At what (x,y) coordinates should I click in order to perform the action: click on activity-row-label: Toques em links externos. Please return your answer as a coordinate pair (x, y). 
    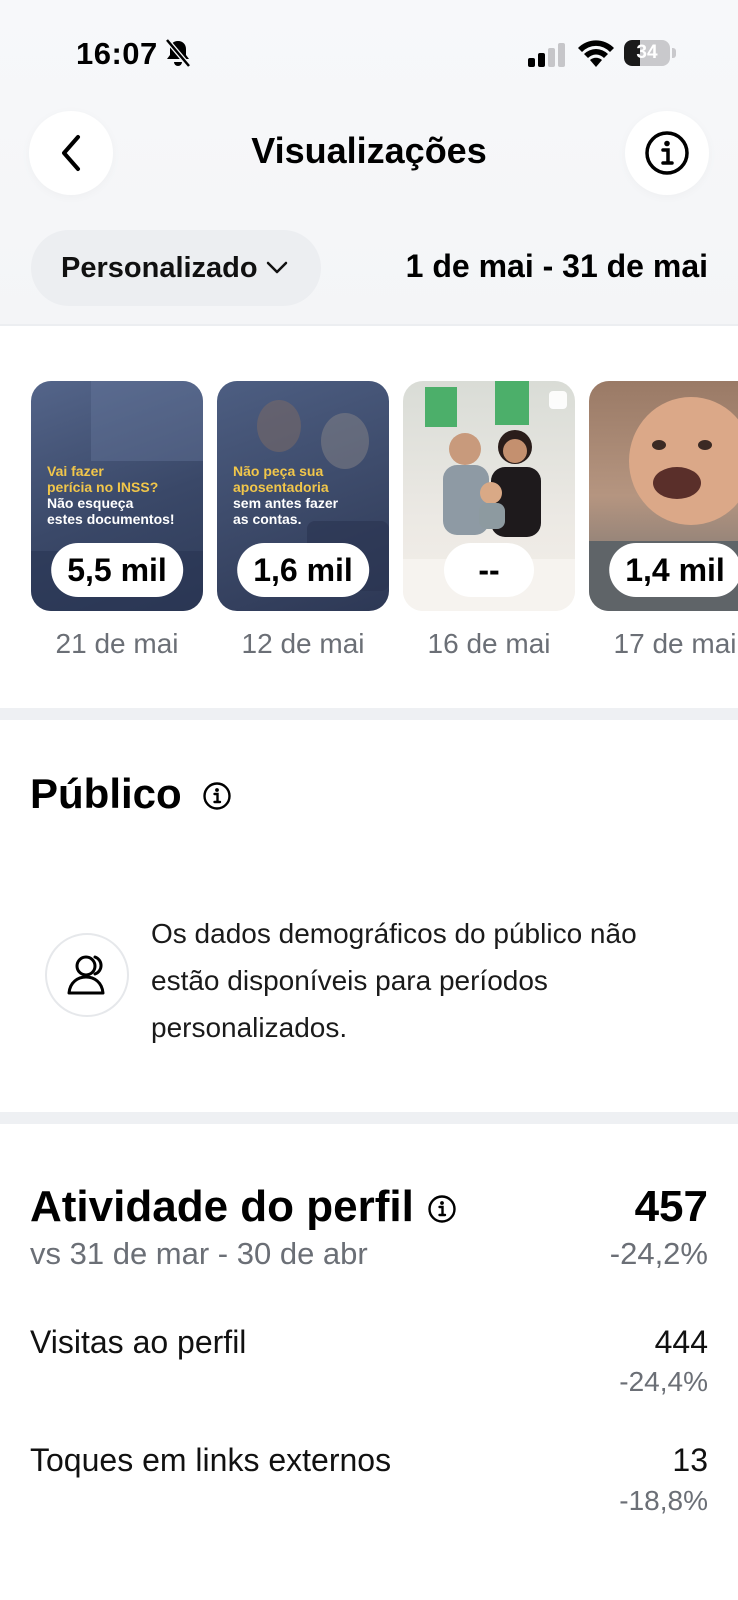
    Looking at the image, I should click on (211, 1460).